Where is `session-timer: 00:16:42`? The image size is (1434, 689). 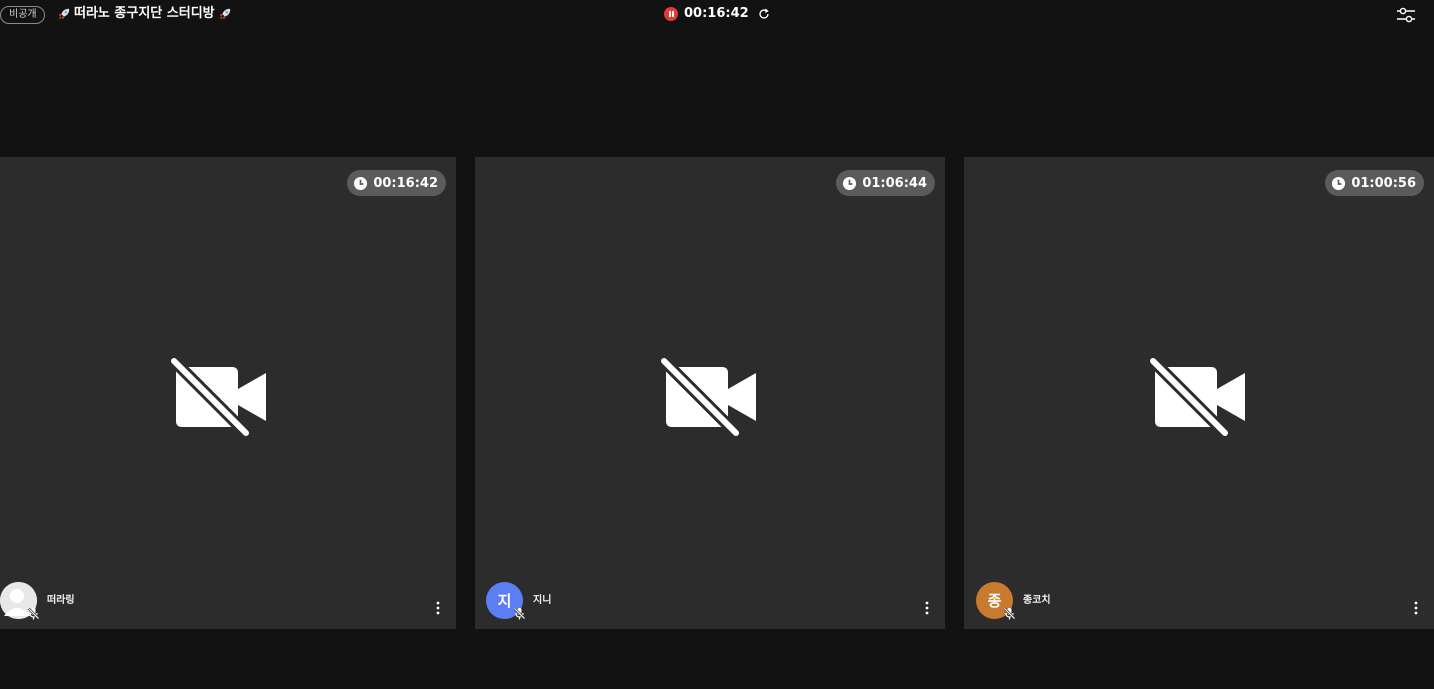 session-timer: 00:16:42 is located at coordinates (717, 14).